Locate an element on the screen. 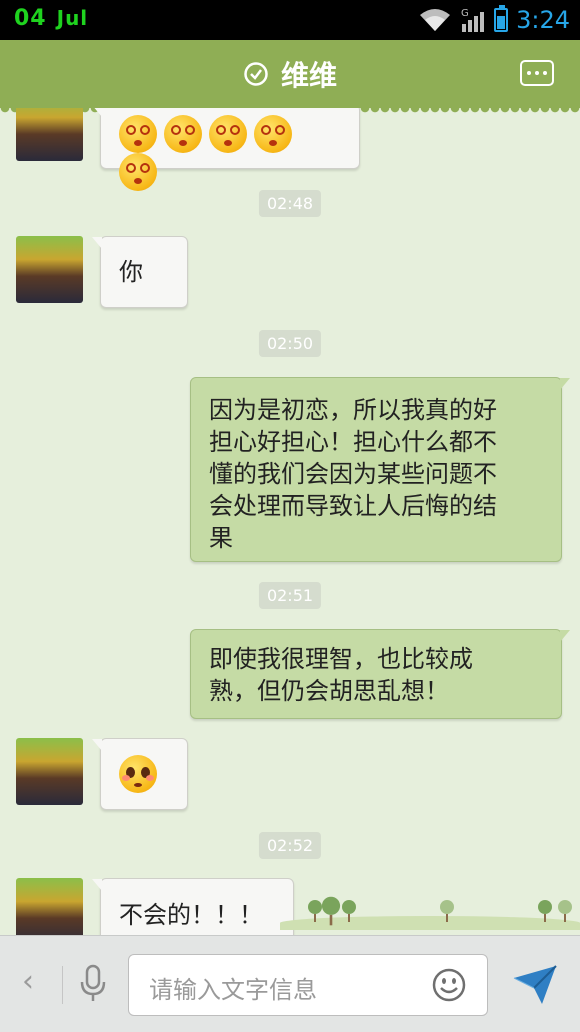 The height and width of the screenshot is (1032, 580). battery-icon is located at coordinates (501, 18).